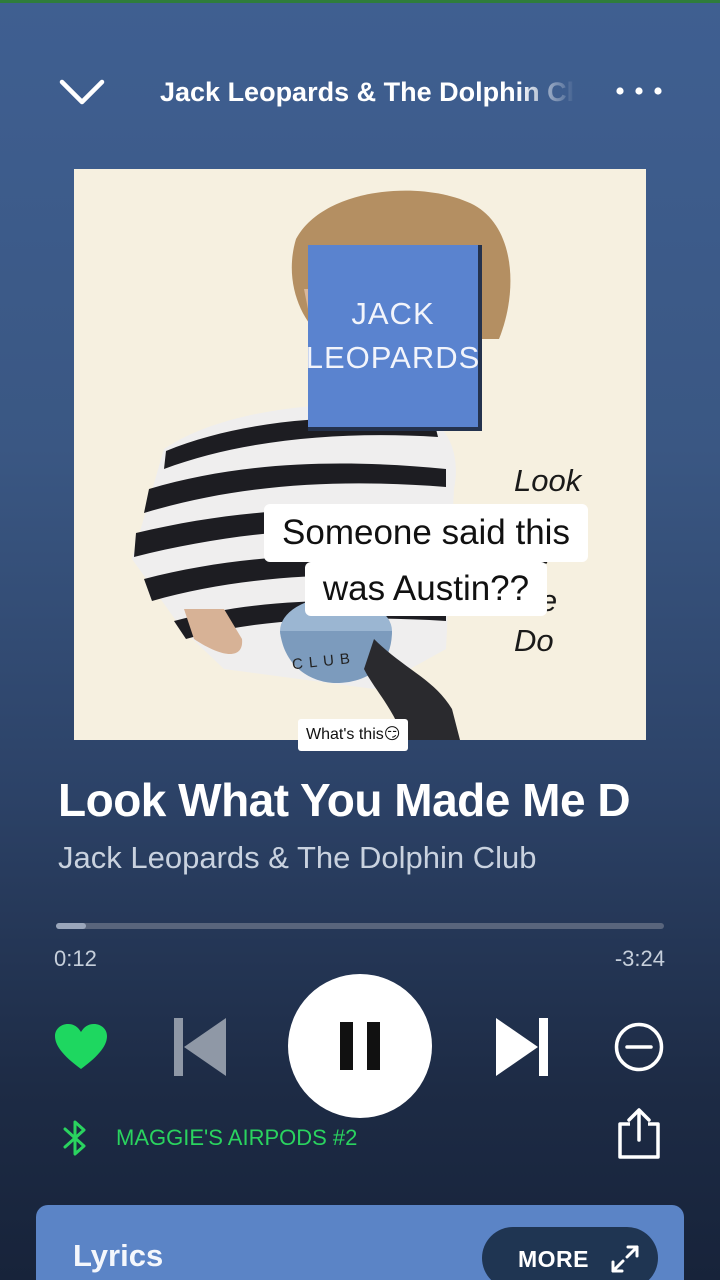 This screenshot has height=1280, width=720. Describe the element at coordinates (625, 1259) in the screenshot. I see `expand-icon` at that location.